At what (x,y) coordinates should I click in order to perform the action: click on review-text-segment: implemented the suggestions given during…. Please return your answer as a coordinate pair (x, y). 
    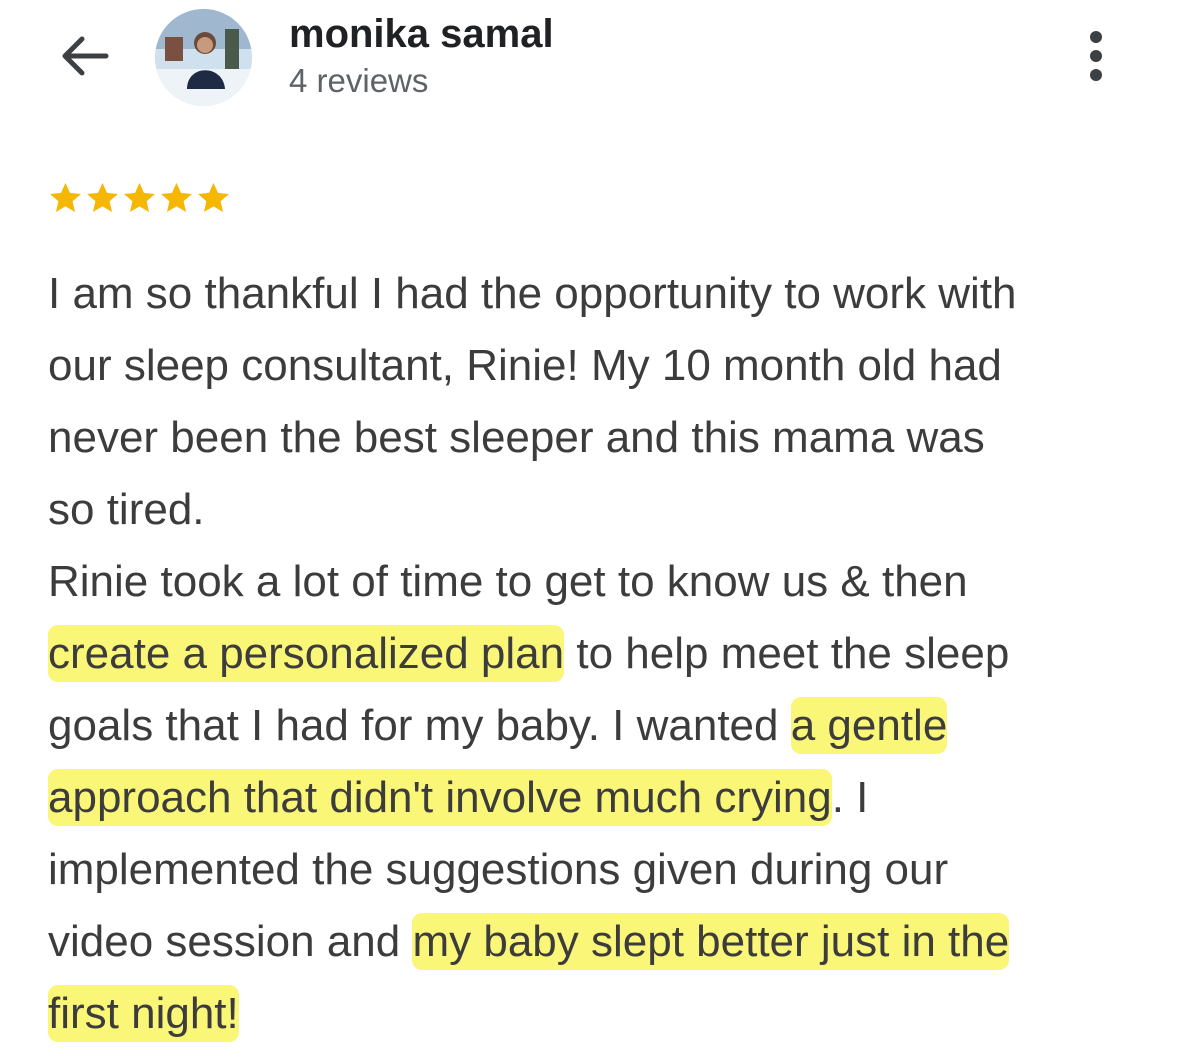
    Looking at the image, I should click on (498, 869).